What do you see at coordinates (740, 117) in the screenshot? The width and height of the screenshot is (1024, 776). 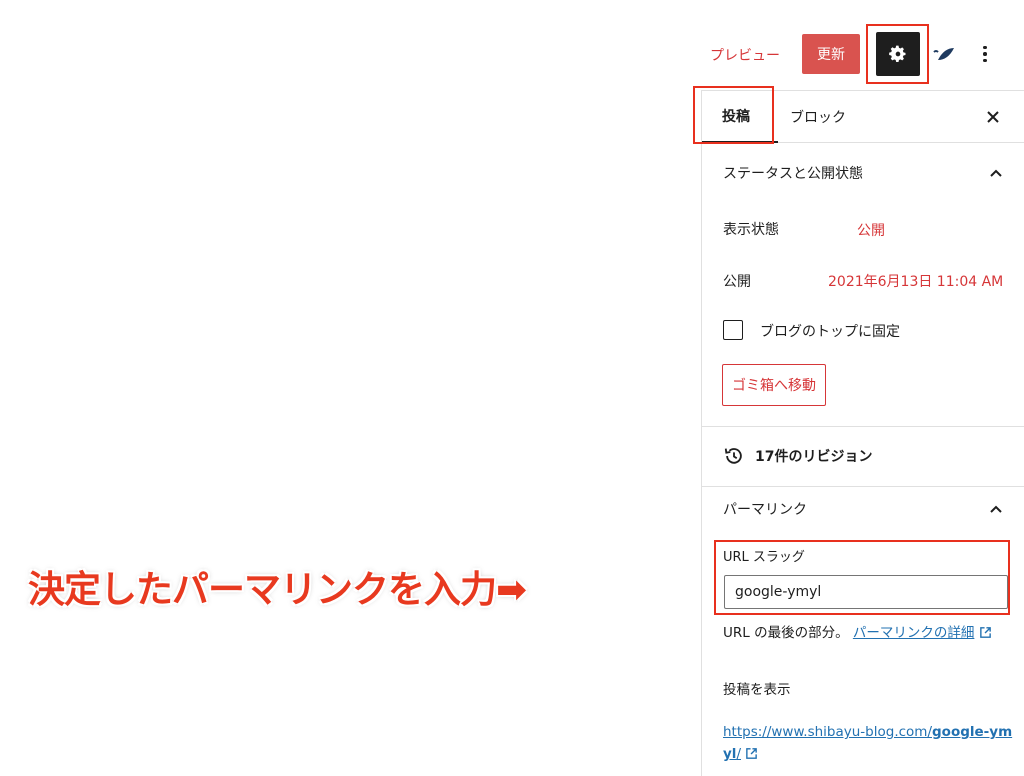 I see `tab-post: 投稿` at bounding box center [740, 117].